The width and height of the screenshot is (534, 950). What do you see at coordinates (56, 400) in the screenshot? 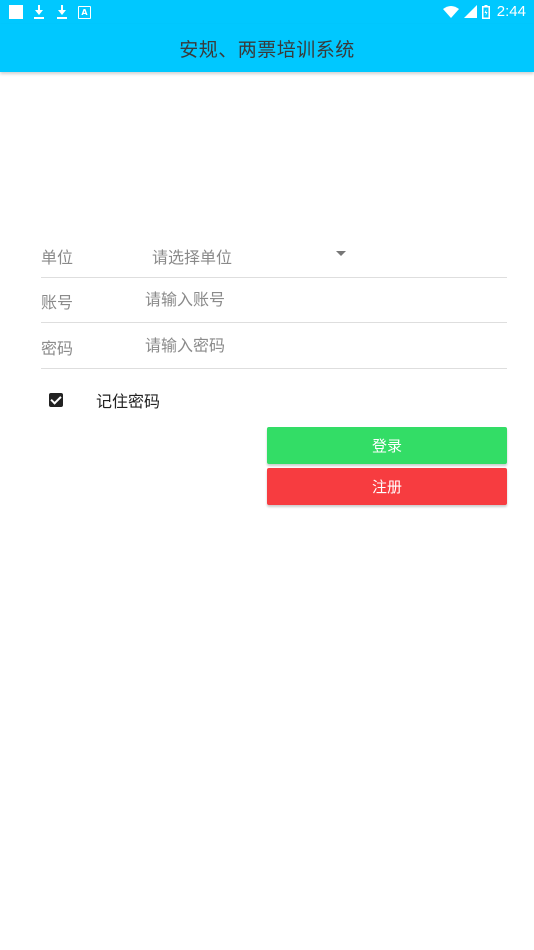
I see `remember-password-checkbox` at bounding box center [56, 400].